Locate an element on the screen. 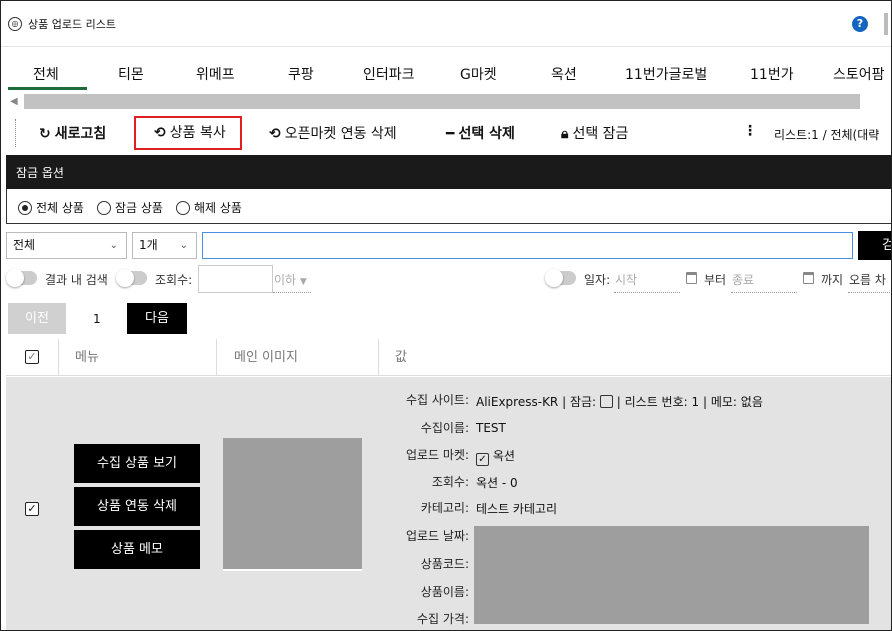 The width and height of the screenshot is (892, 631). from-label: 부터 is located at coordinates (715, 280).